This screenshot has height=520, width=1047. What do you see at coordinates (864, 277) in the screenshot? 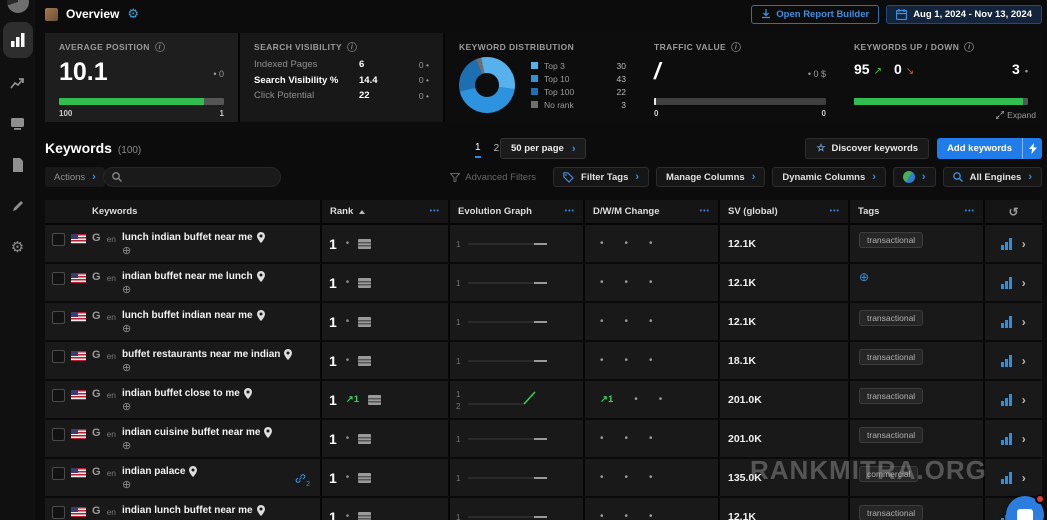
I see `add-tag-icon: ⊕` at bounding box center [864, 277].